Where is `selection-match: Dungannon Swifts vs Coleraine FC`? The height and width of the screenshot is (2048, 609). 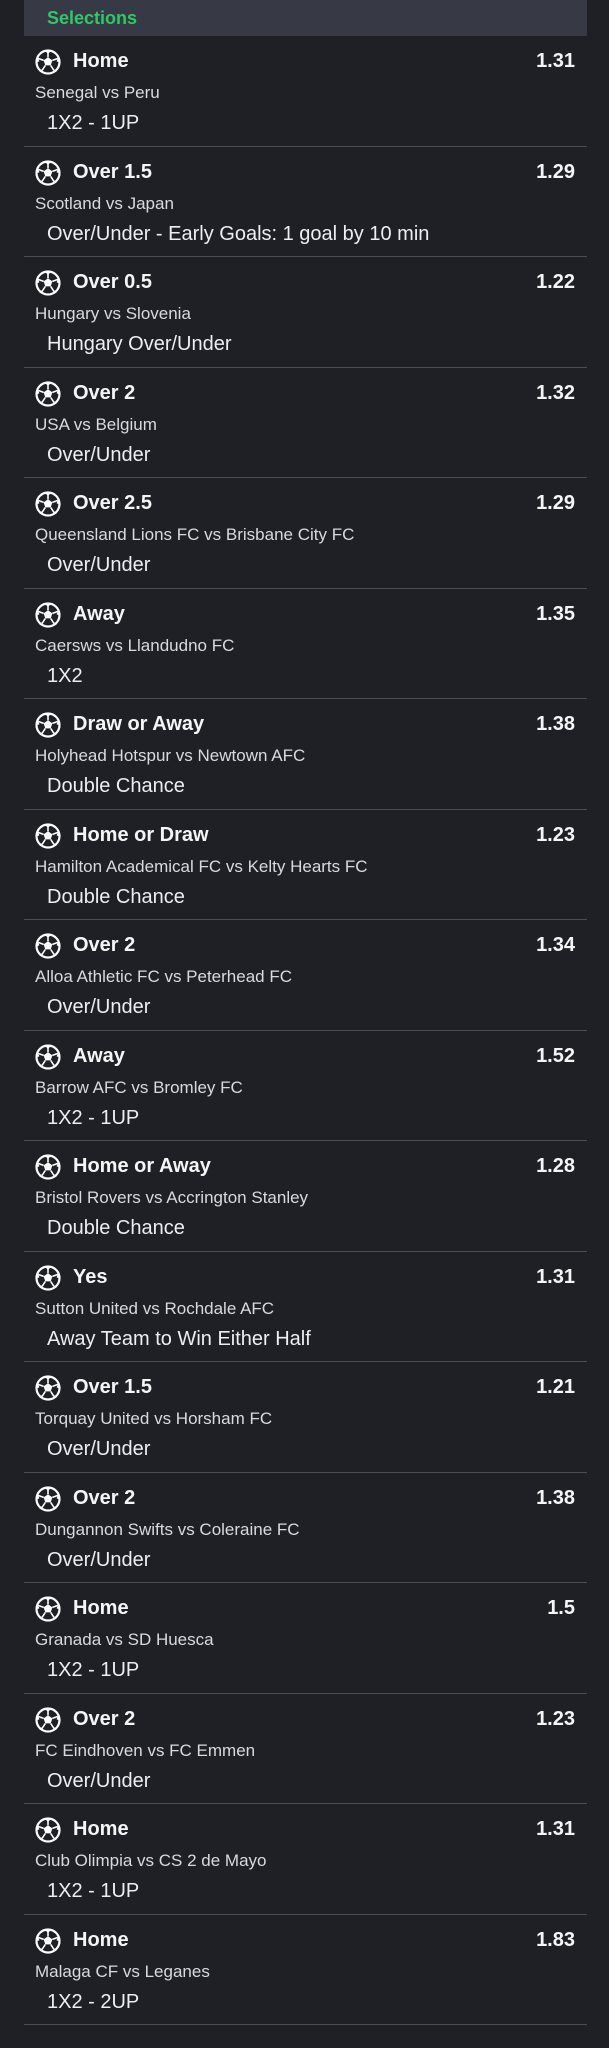
selection-match: Dungannon Swifts vs Coleraine FC is located at coordinates (167, 1529).